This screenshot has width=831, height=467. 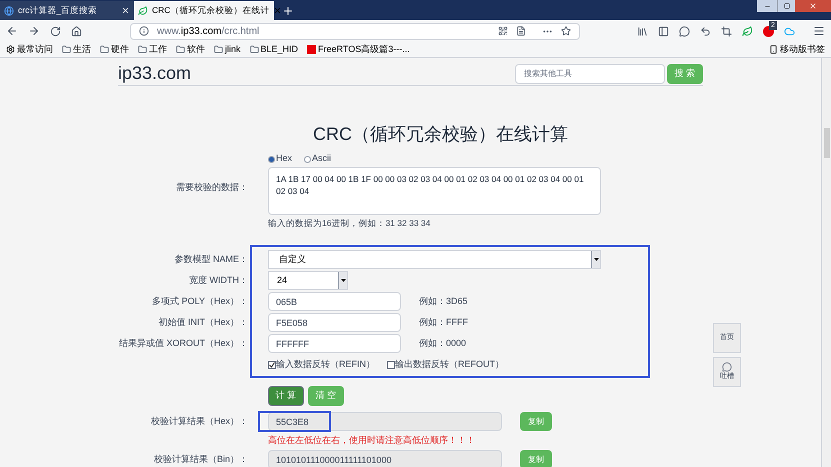 I want to click on home-icon, so click(x=76, y=31).